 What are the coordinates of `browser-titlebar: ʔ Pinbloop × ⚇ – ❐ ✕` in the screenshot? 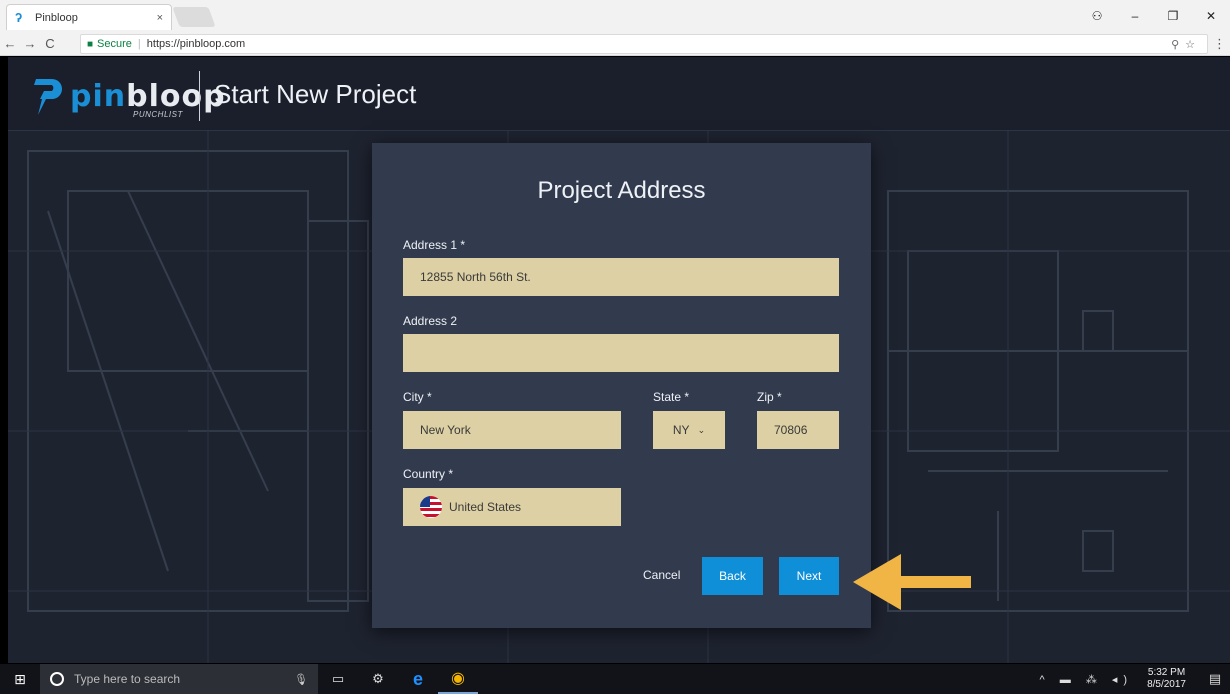 It's located at (615, 16).